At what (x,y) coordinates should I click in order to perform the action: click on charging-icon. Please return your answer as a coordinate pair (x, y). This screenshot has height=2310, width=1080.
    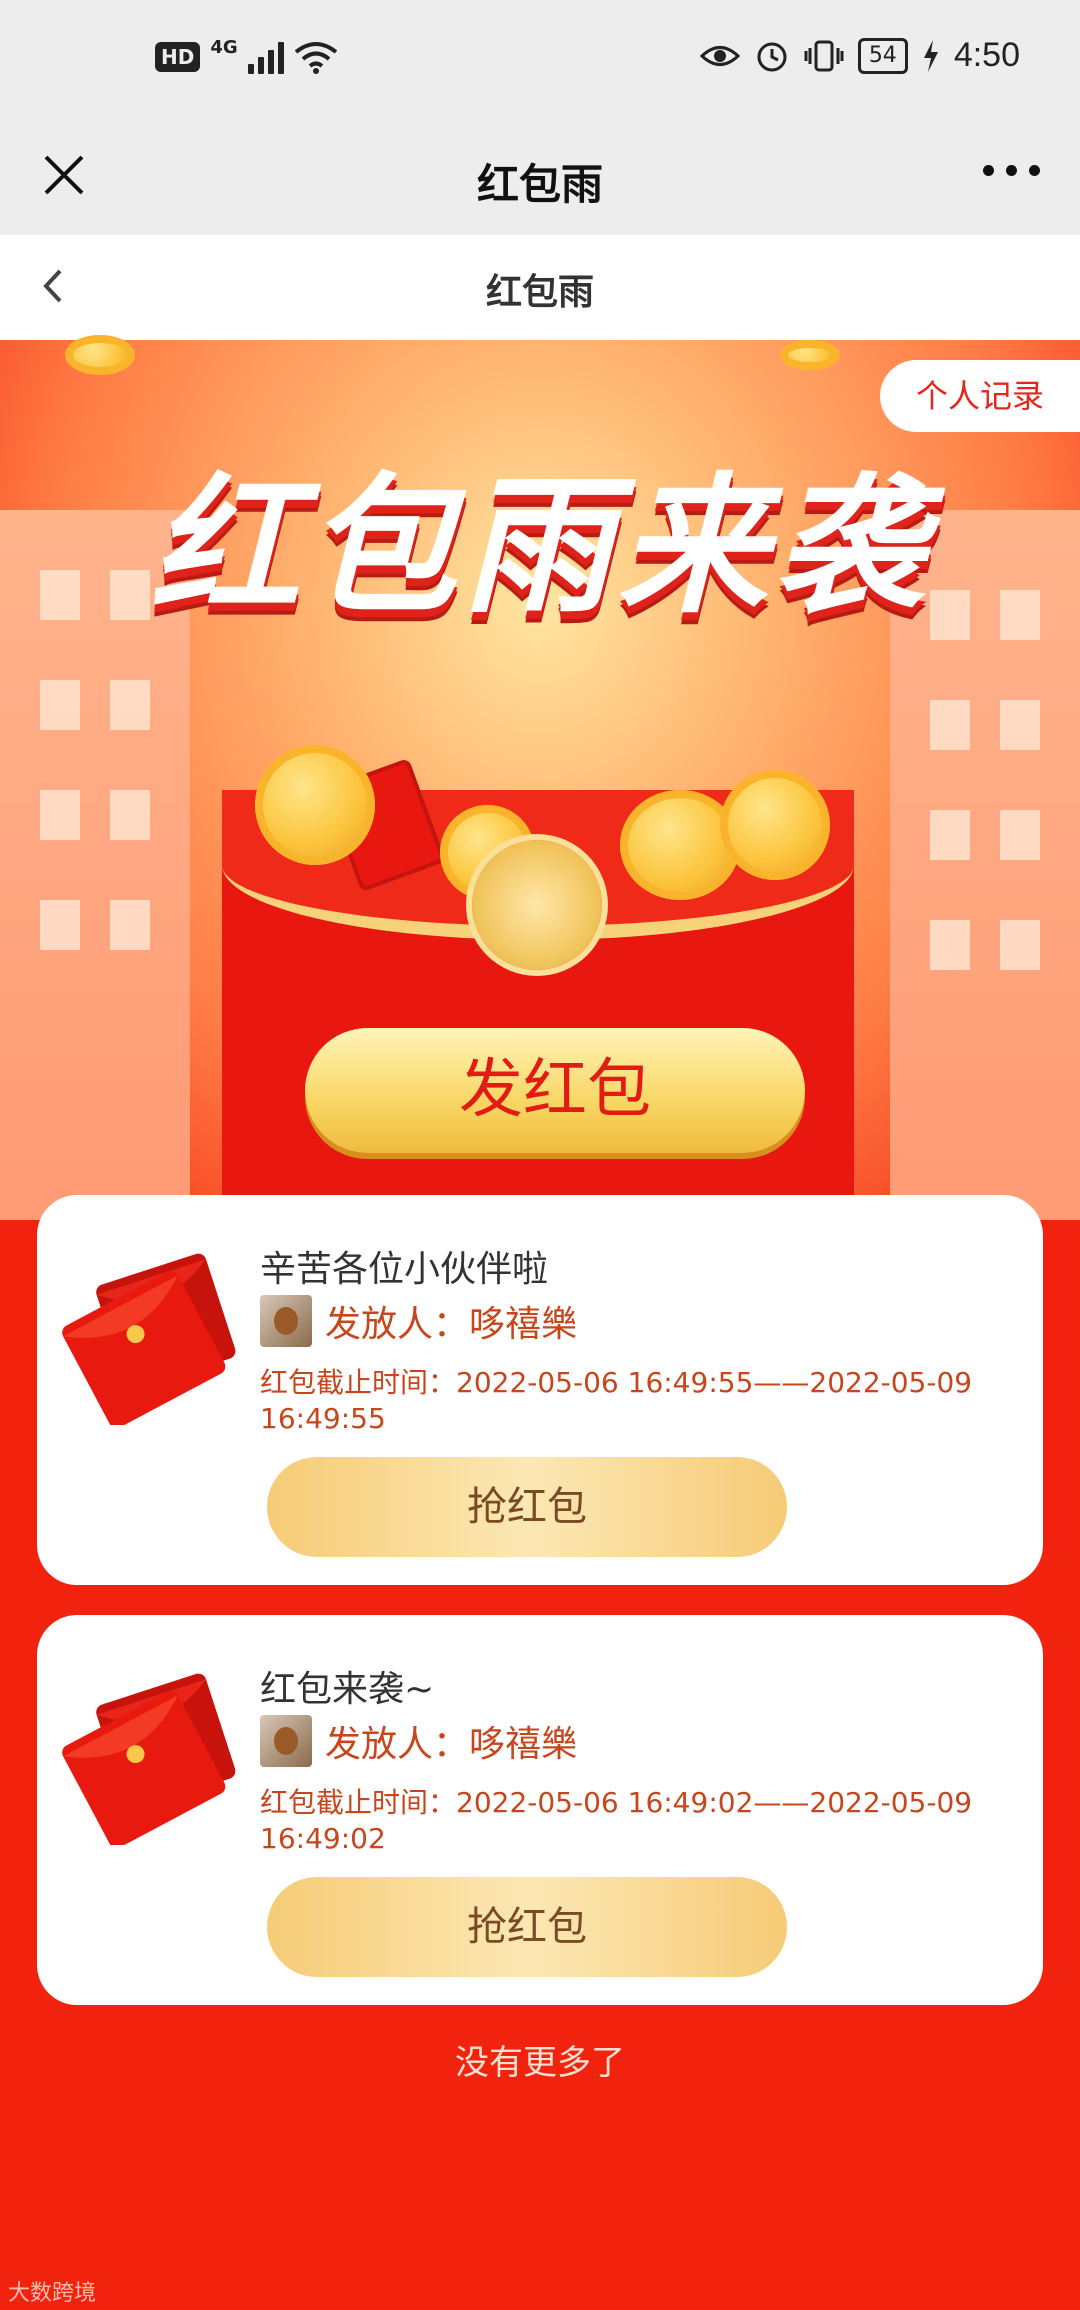
    Looking at the image, I should click on (930, 55).